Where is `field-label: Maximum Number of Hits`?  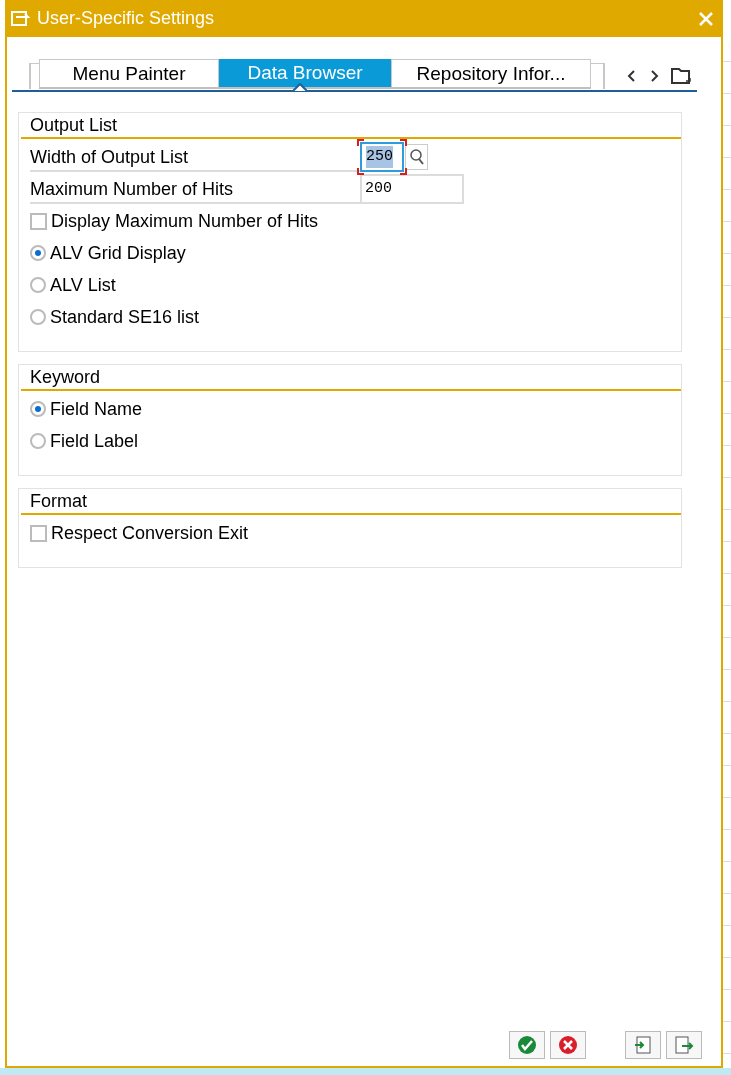 field-label: Maximum Number of Hits is located at coordinates (195, 189).